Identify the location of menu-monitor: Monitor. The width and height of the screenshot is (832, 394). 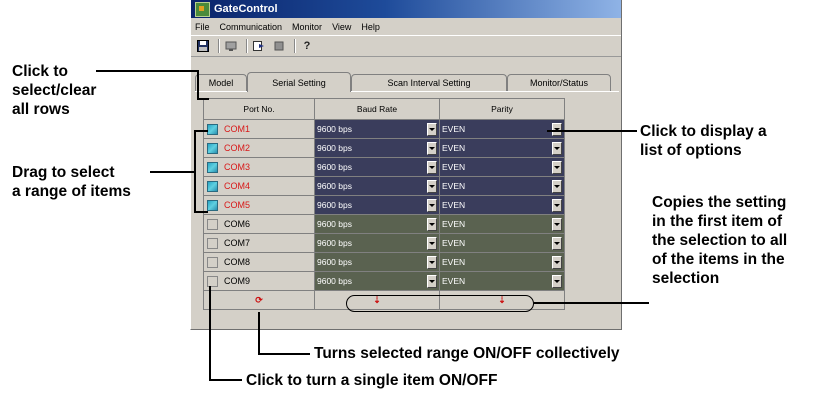
(307, 27).